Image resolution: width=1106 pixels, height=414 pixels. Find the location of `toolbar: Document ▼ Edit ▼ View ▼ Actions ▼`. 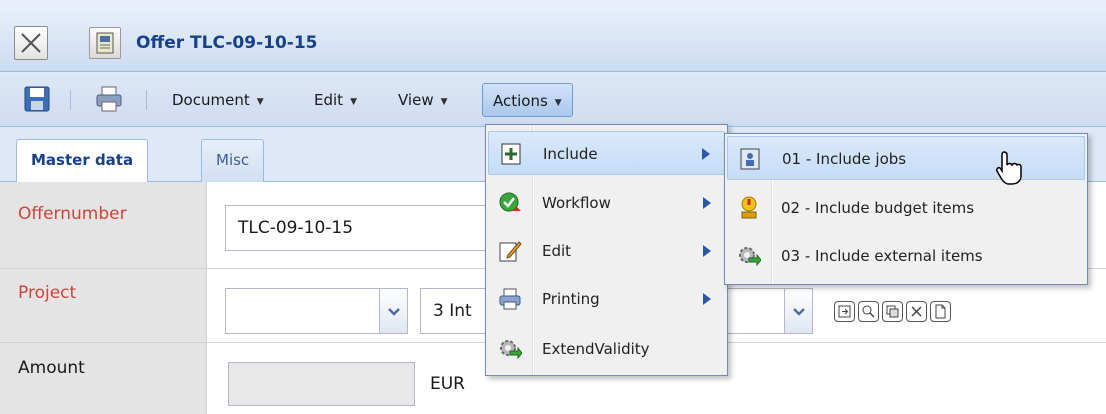

toolbar: Document ▼ Edit ▼ View ▼ Actions ▼ is located at coordinates (553, 99).